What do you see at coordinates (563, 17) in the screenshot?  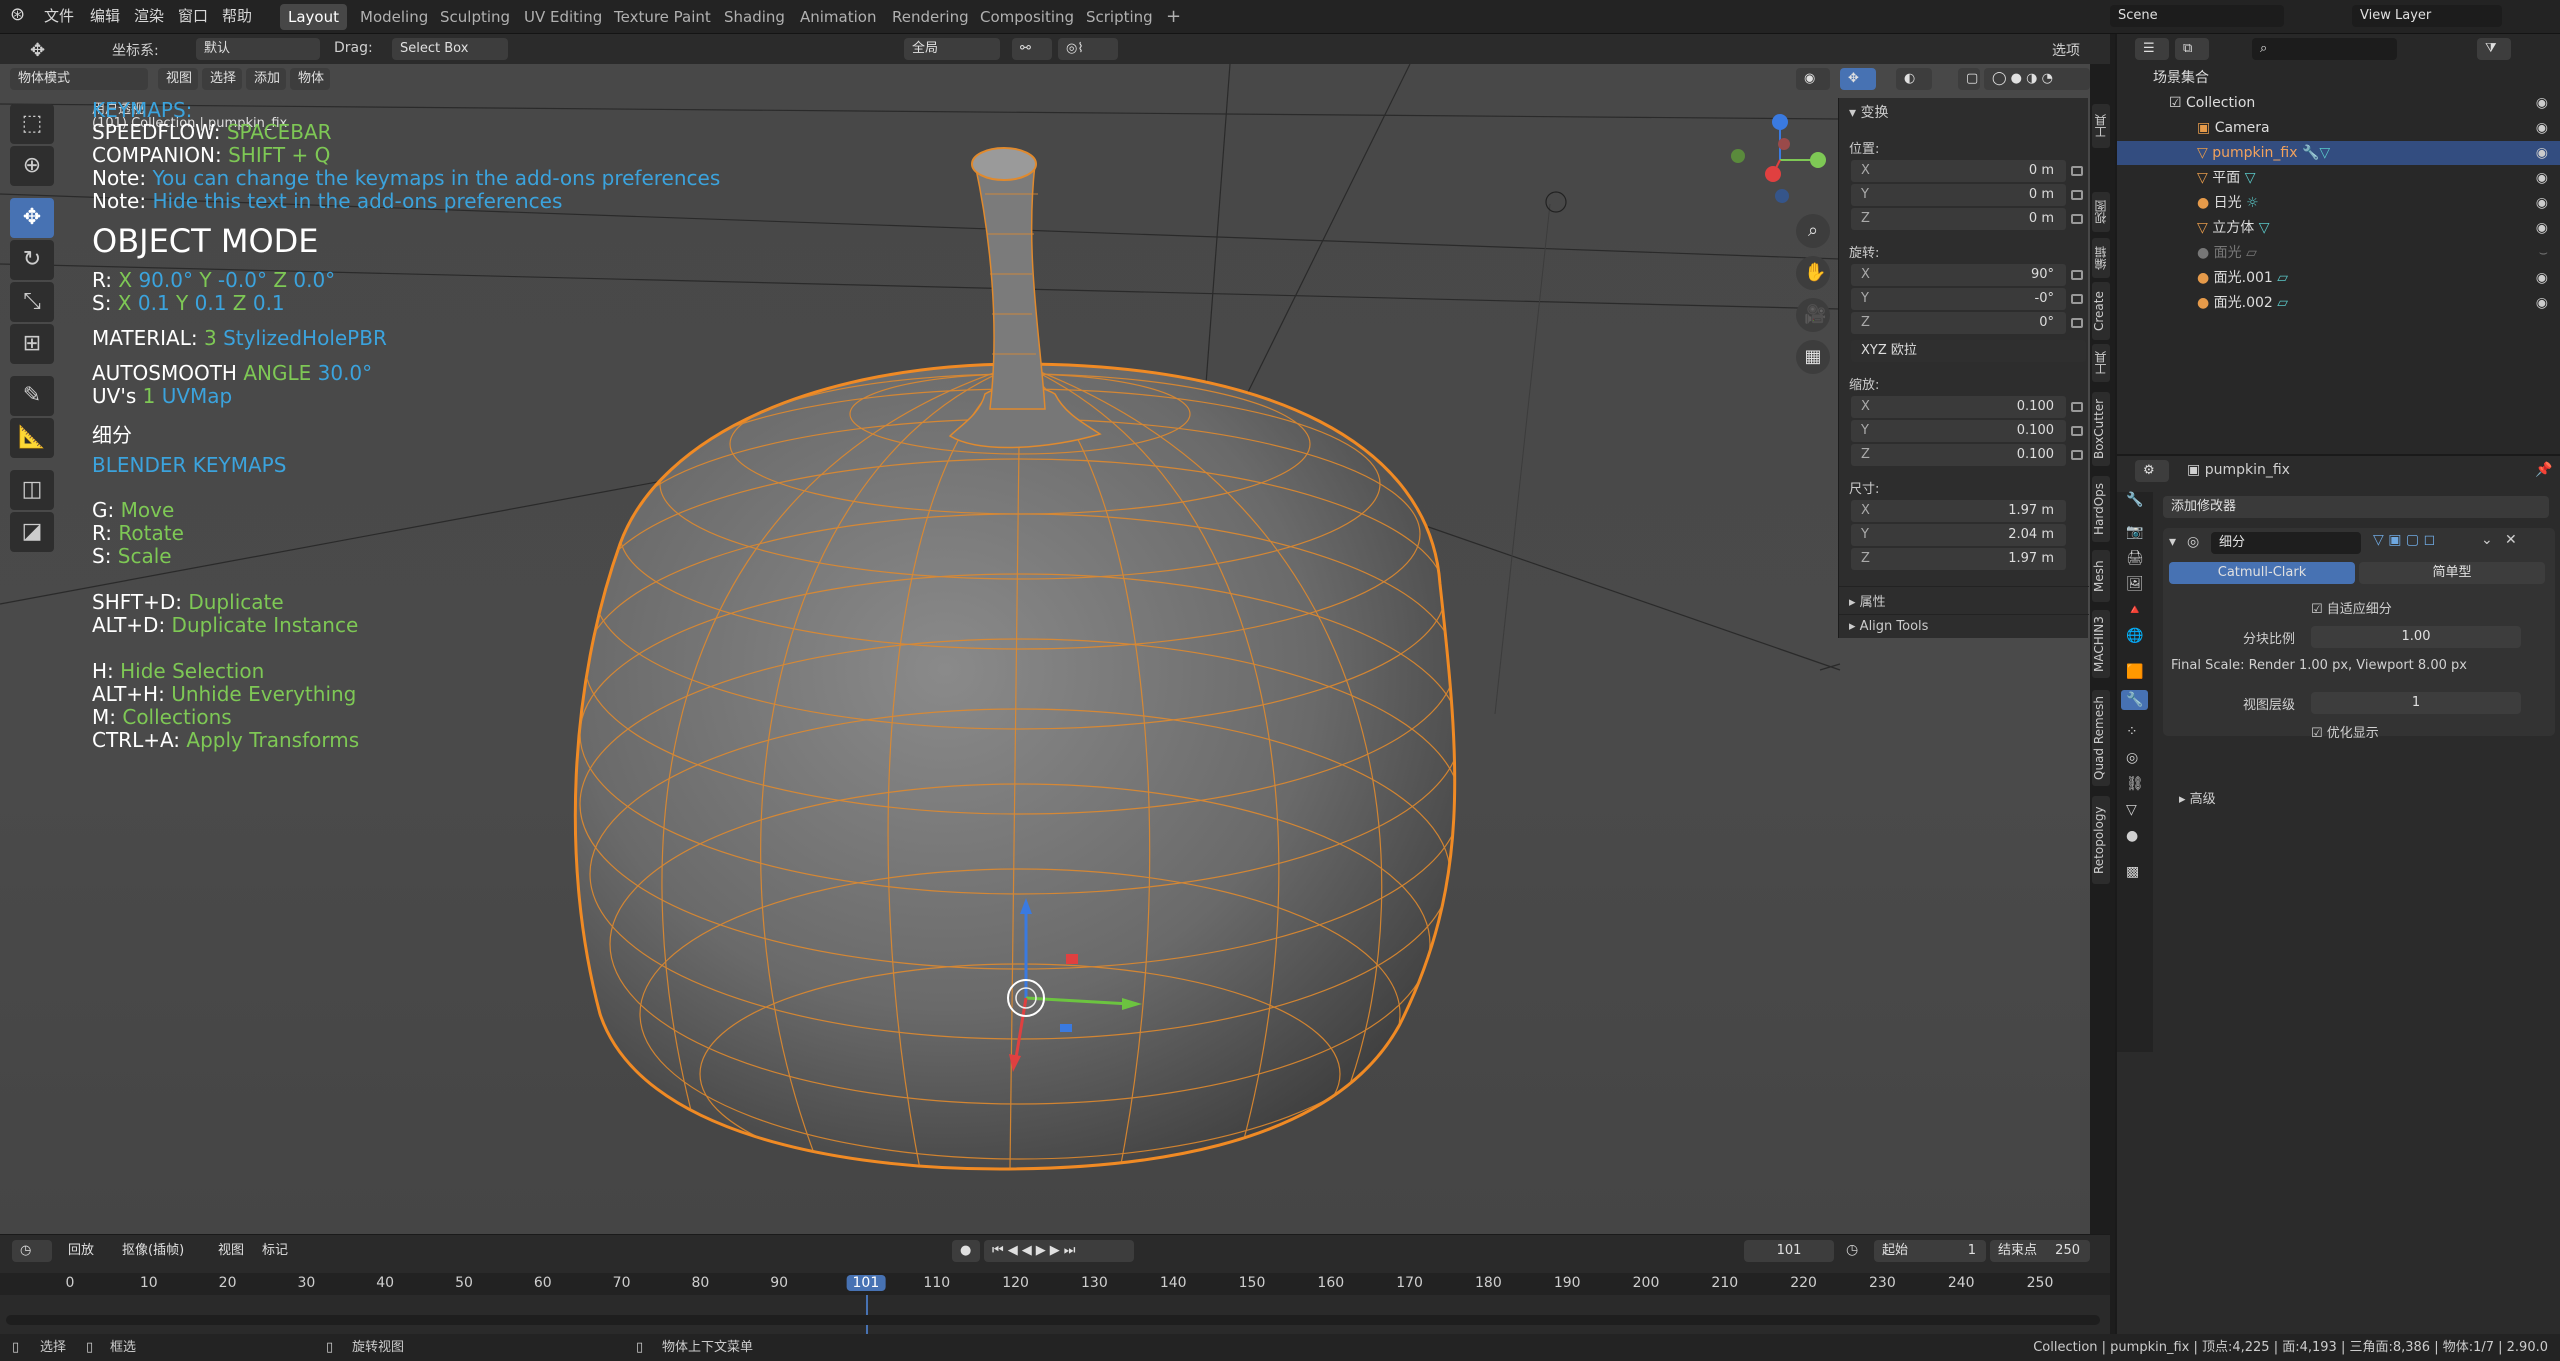 I see `tab-uv-editing: UV Editing` at bounding box center [563, 17].